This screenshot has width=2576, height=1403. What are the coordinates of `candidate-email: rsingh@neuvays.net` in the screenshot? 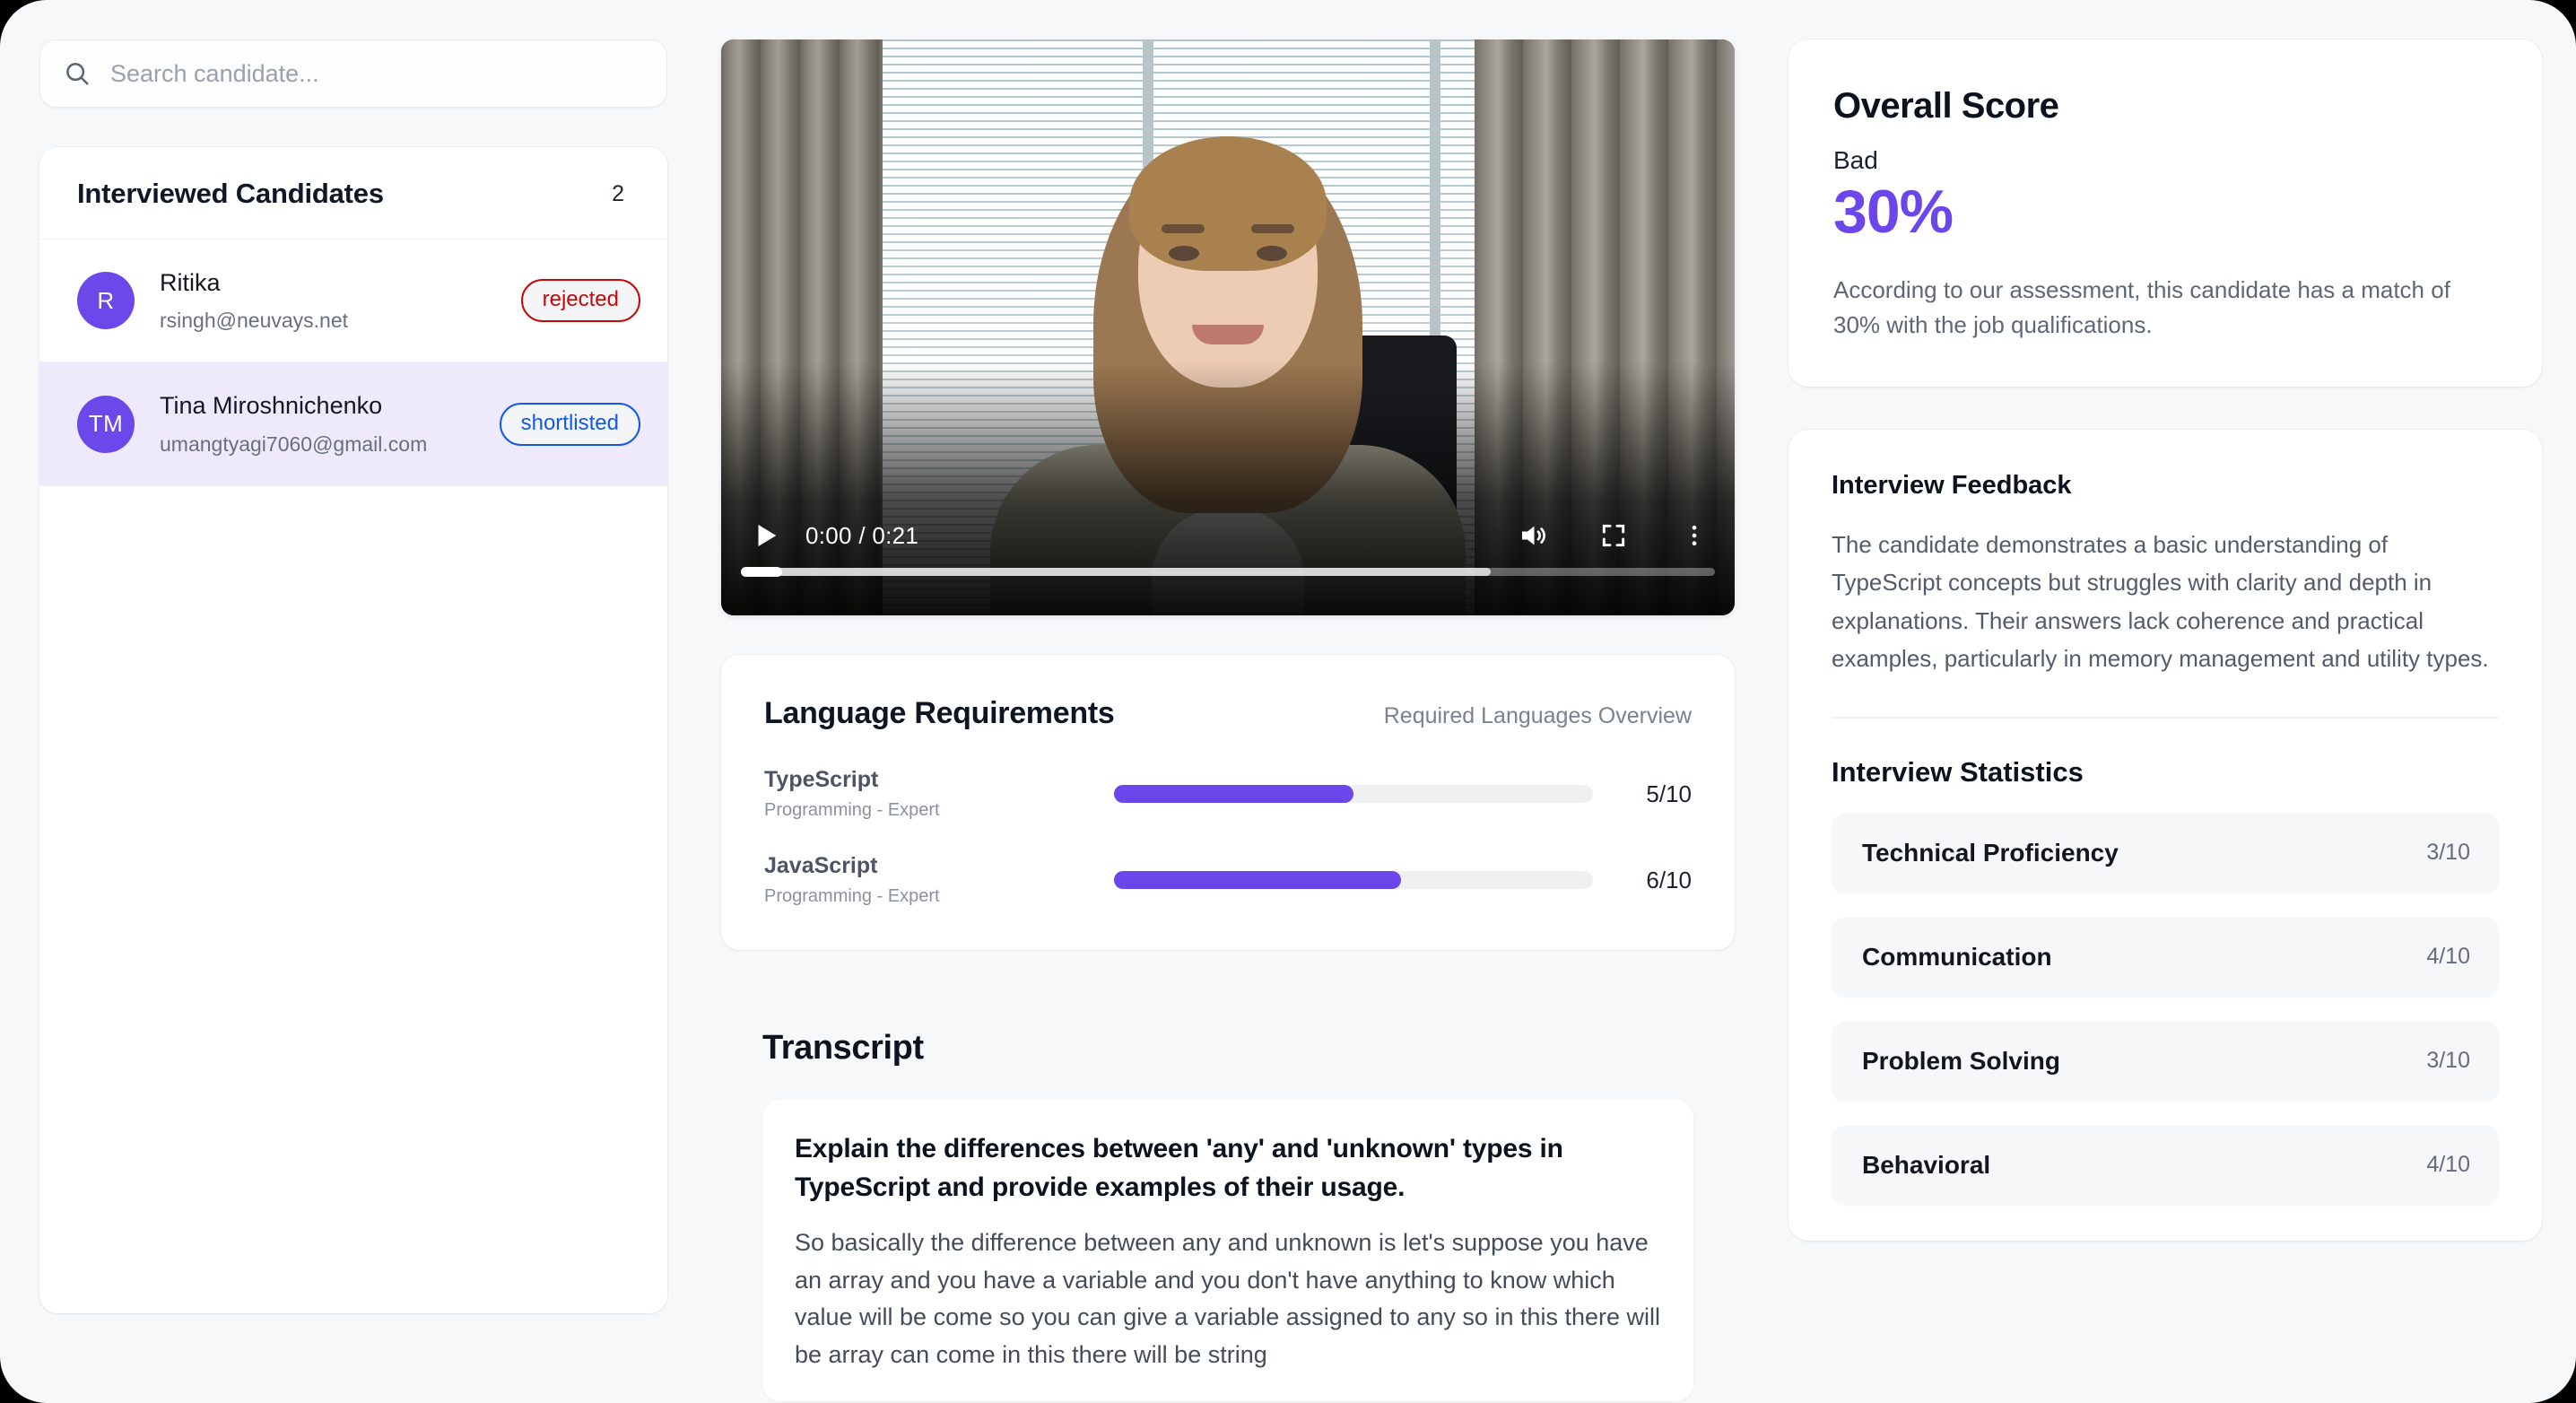 It's located at (254, 321).